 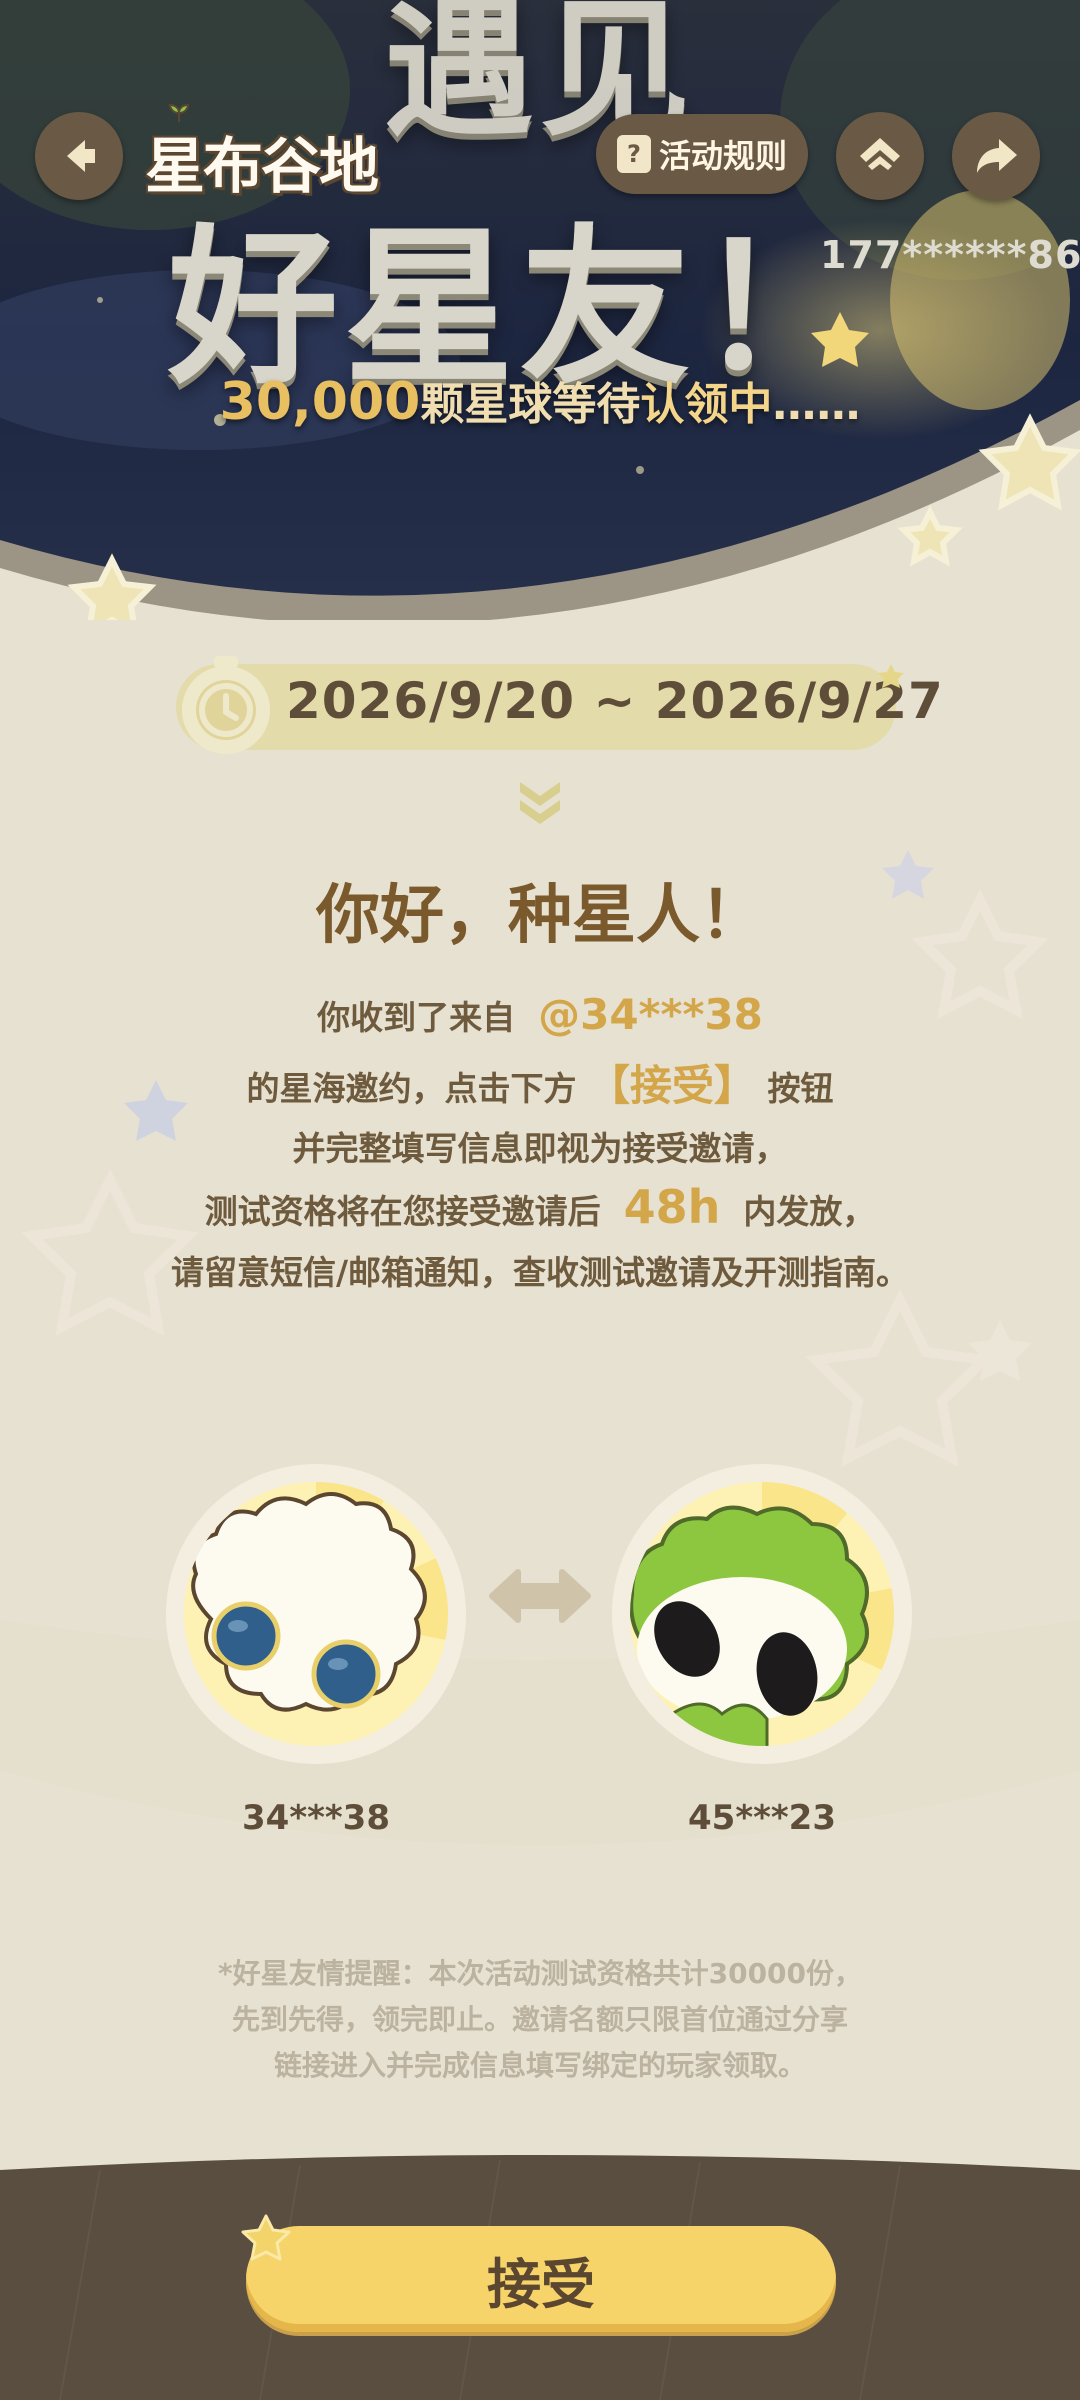 I want to click on share-icon, so click(x=997, y=156).